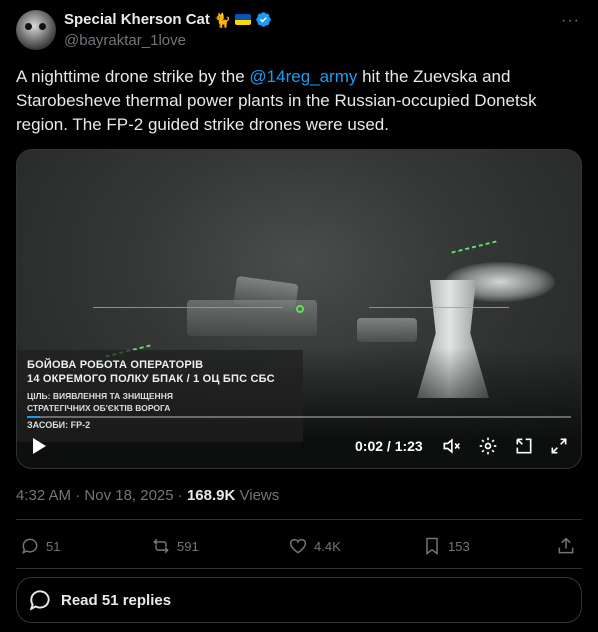 The height and width of the screenshot is (632, 598). I want to click on replies-bubble-icon, so click(39, 600).